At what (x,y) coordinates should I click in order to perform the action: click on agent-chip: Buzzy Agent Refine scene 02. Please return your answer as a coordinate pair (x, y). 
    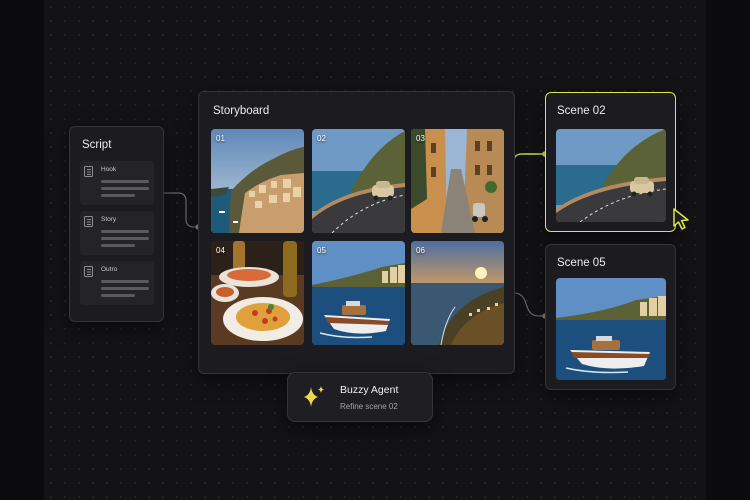
    Looking at the image, I should click on (360, 397).